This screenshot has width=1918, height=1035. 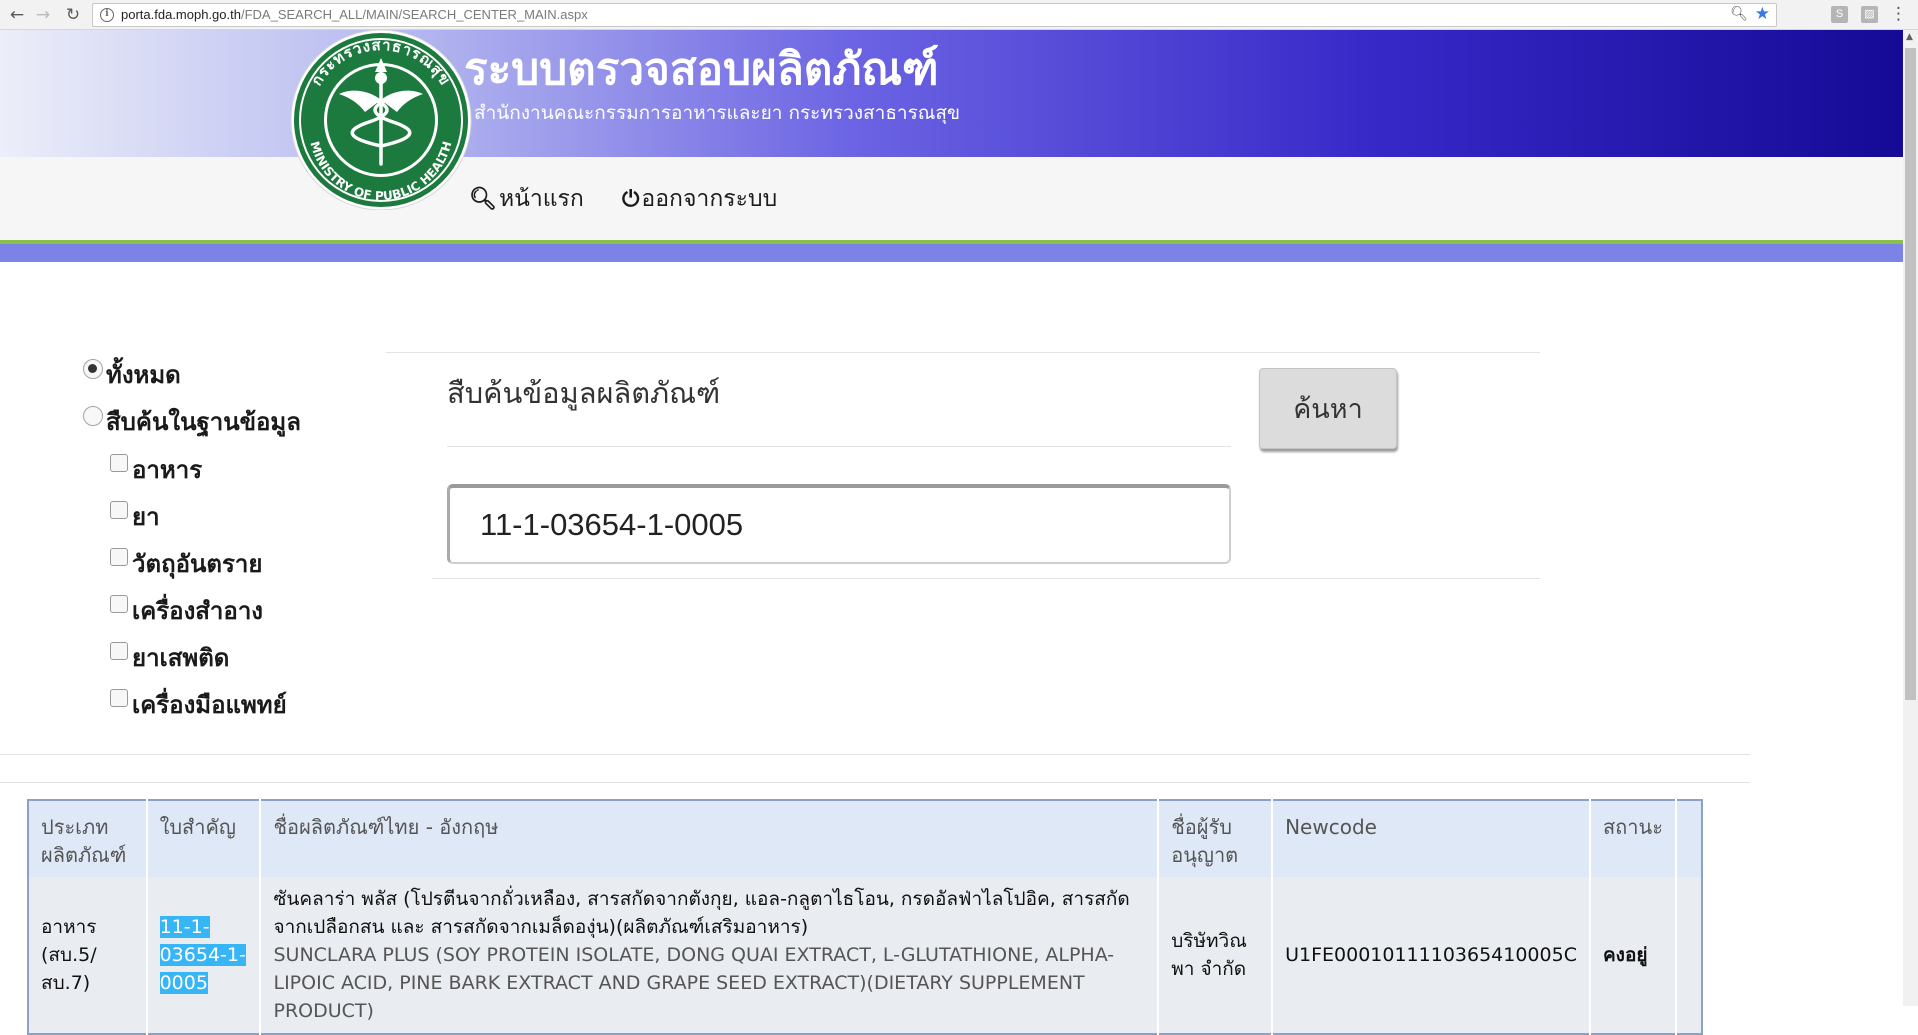 What do you see at coordinates (181, 14) in the screenshot?
I see `url-host: porta.fda.moph.go.th` at bounding box center [181, 14].